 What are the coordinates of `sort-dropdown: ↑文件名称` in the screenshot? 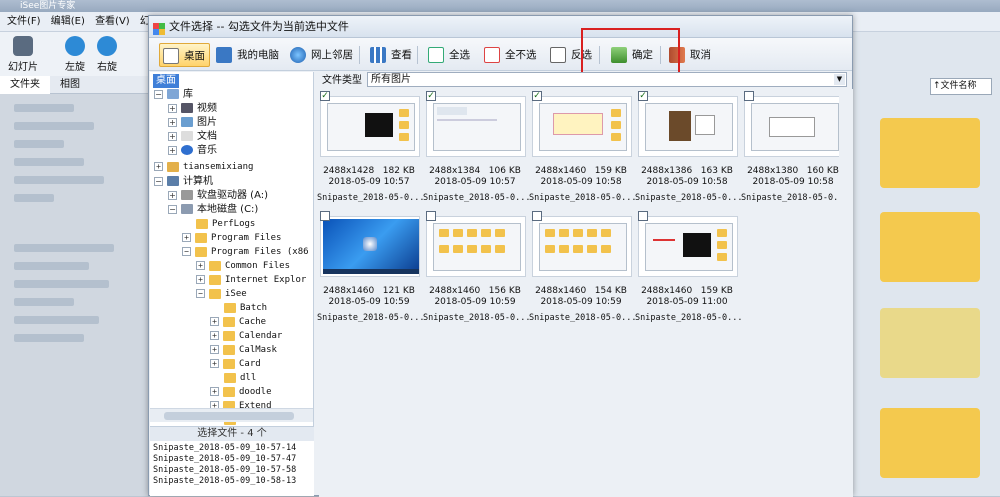 It's located at (961, 86).